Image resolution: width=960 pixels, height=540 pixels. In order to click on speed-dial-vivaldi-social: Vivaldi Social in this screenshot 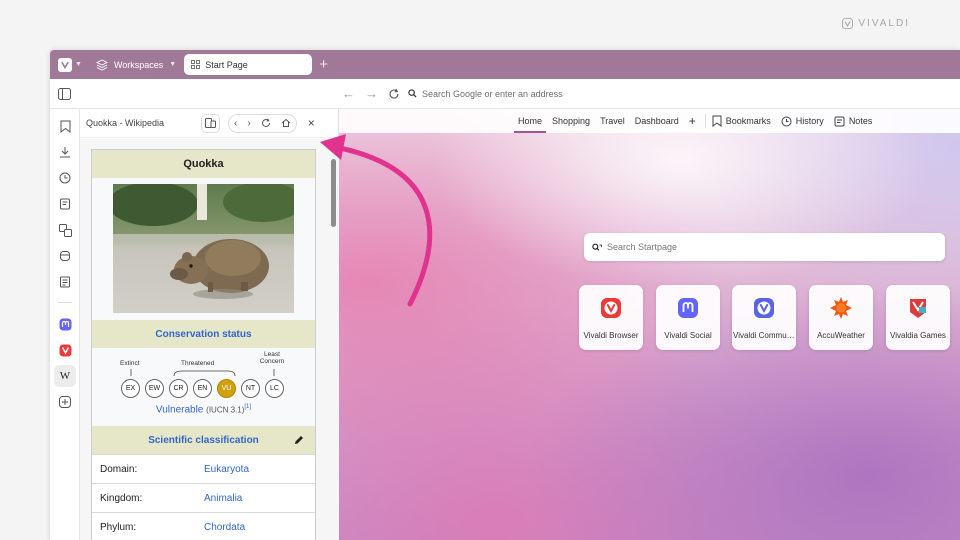, I will do `click(688, 317)`.